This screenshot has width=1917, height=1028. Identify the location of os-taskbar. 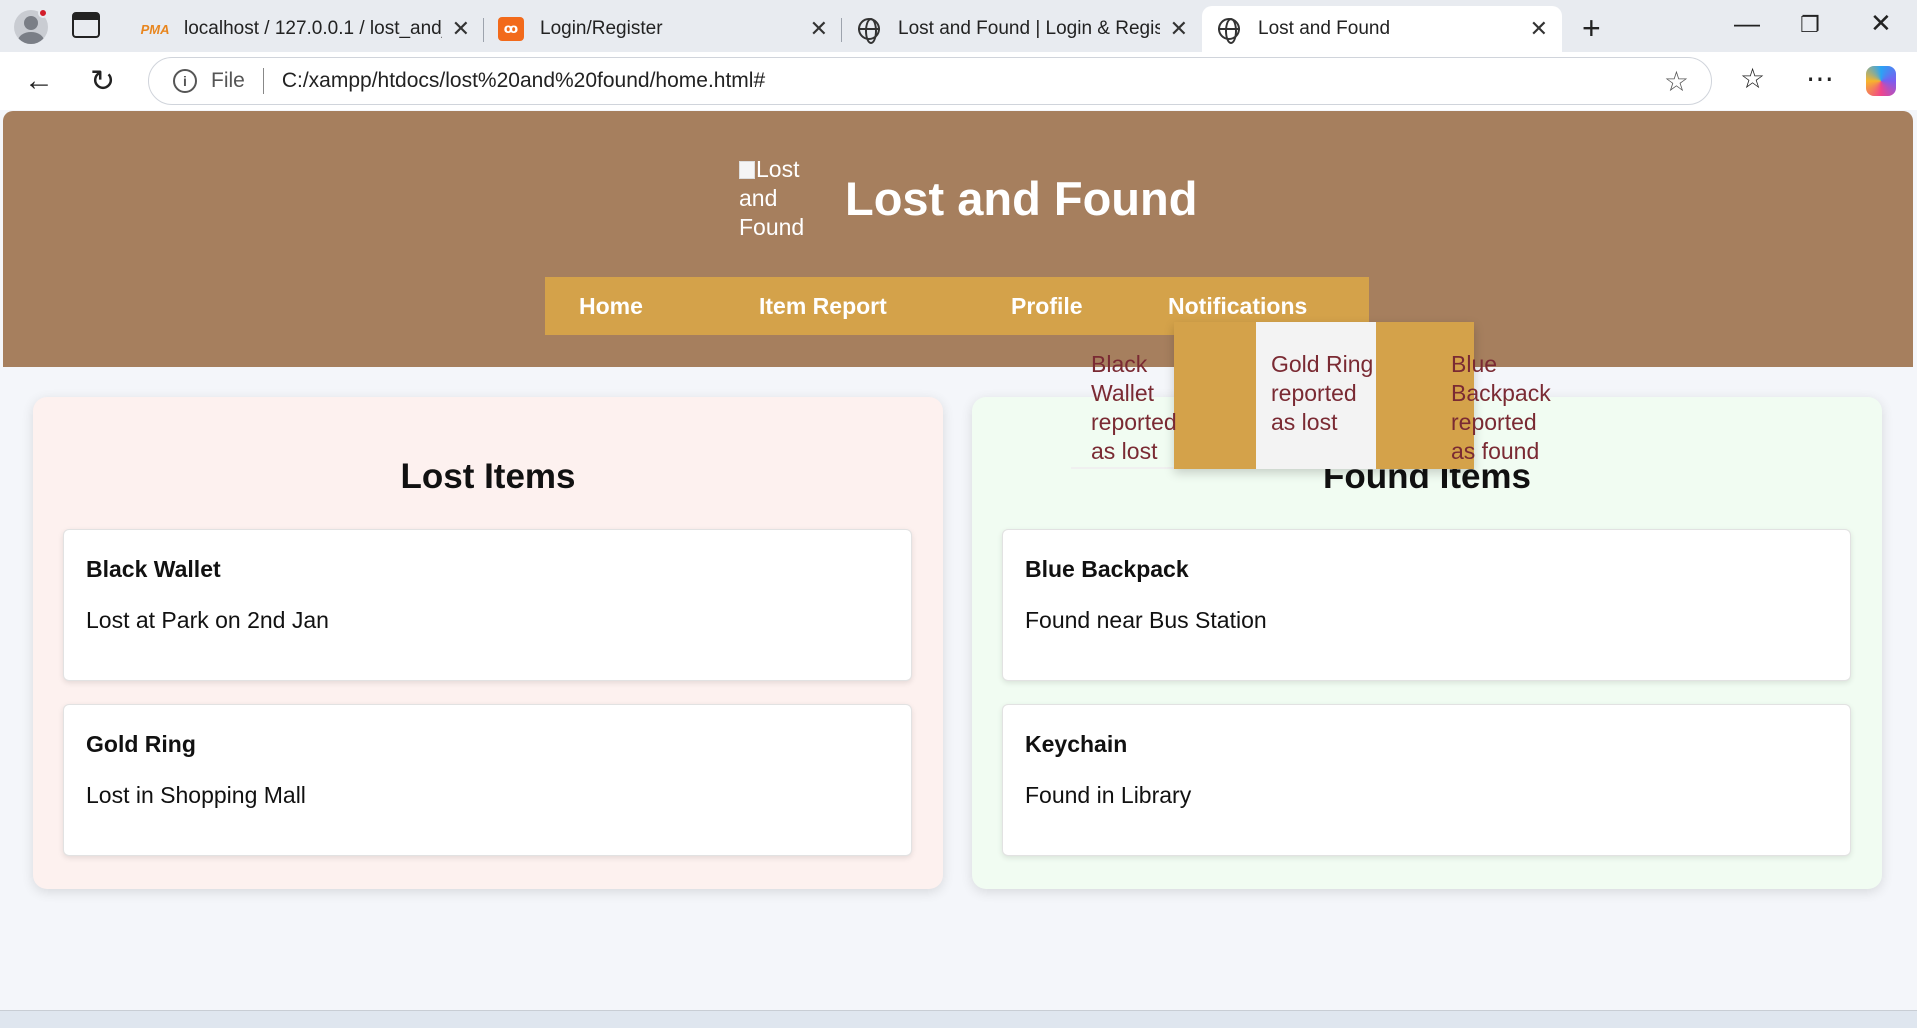
(958, 1019).